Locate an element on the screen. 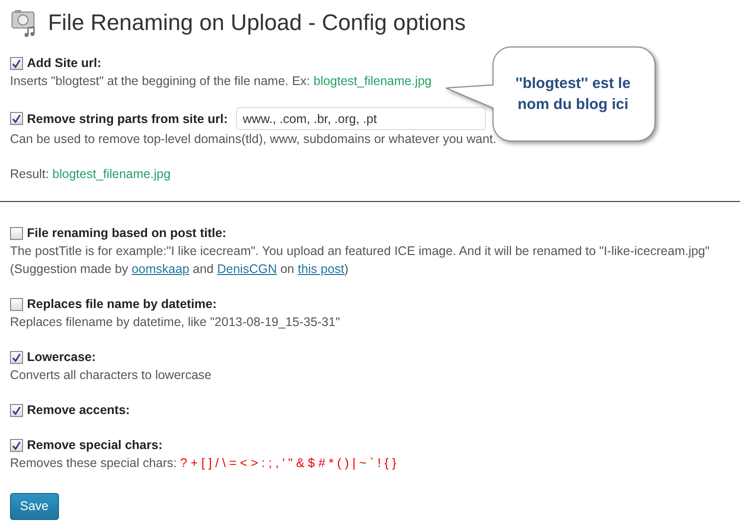 The height and width of the screenshot is (526, 740). description: Replaces filename by datetime, like "2013-08-19_15-35-31" is located at coordinates (175, 322).